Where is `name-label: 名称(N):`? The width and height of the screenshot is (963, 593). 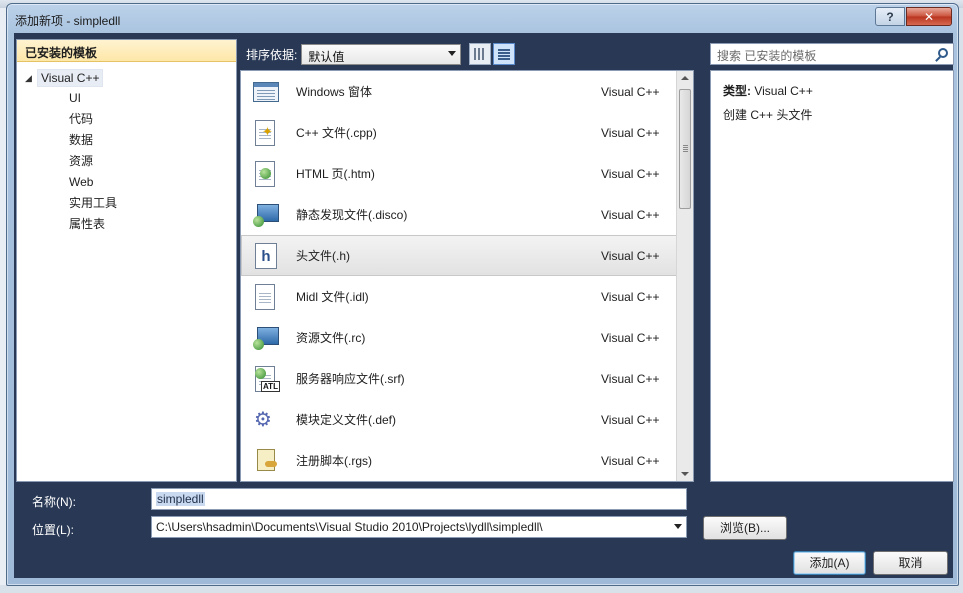 name-label: 名称(N): is located at coordinates (54, 502).